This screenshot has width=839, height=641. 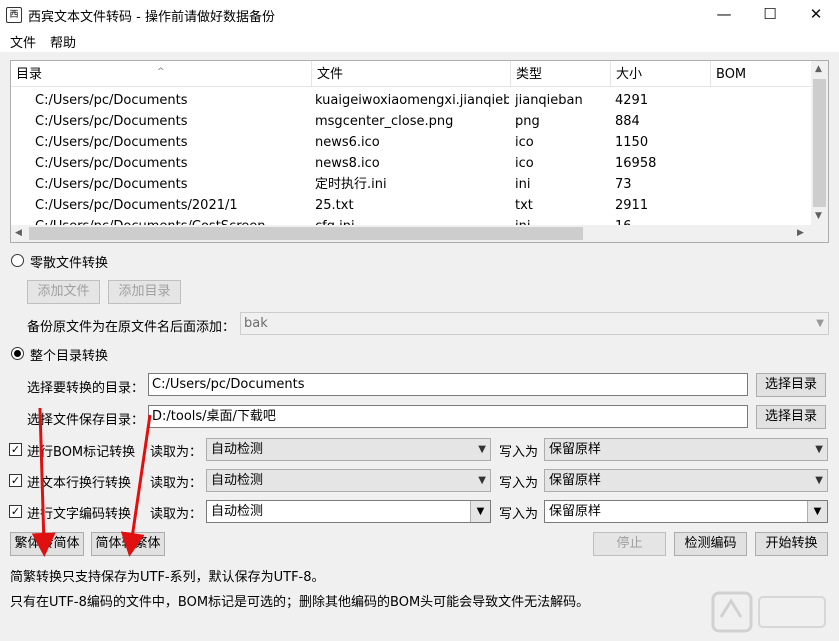 What do you see at coordinates (69, 263) in the screenshot?
I see `radio-scattered-label: 零散文件转换` at bounding box center [69, 263].